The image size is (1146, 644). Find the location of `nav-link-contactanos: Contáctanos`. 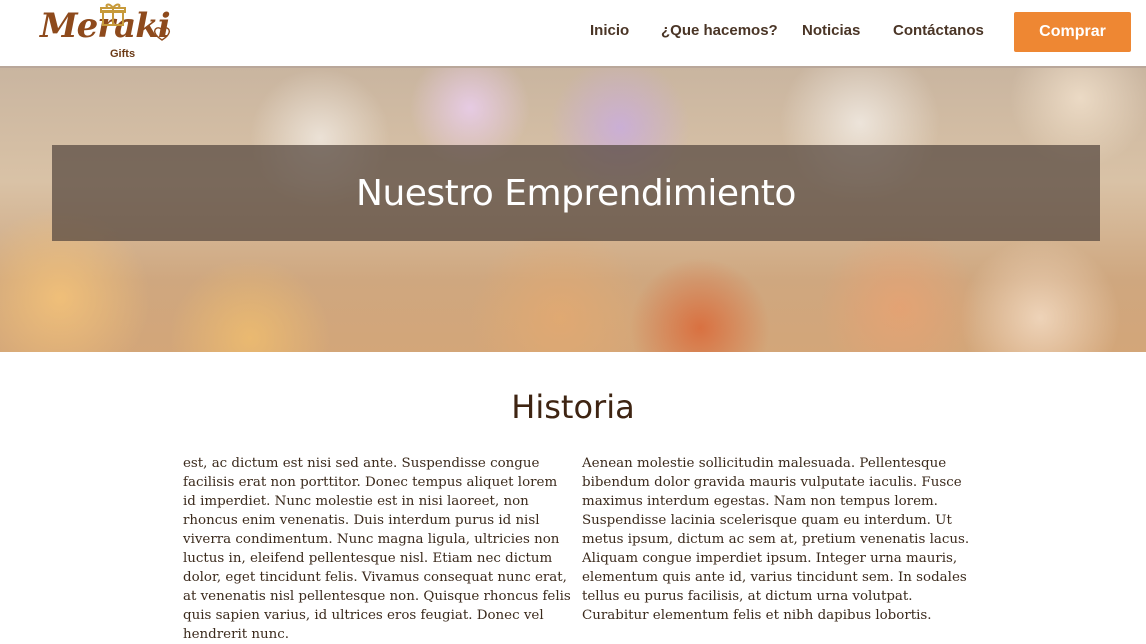

nav-link-contactanos: Contáctanos is located at coordinates (938, 30).